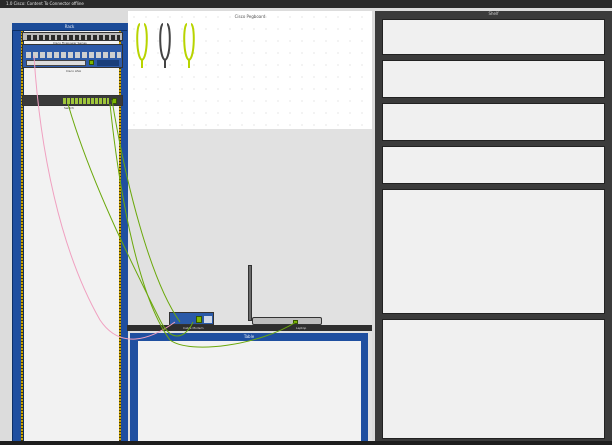 The height and width of the screenshot is (445, 612). I want to click on cable-pink, so click(104, 197).